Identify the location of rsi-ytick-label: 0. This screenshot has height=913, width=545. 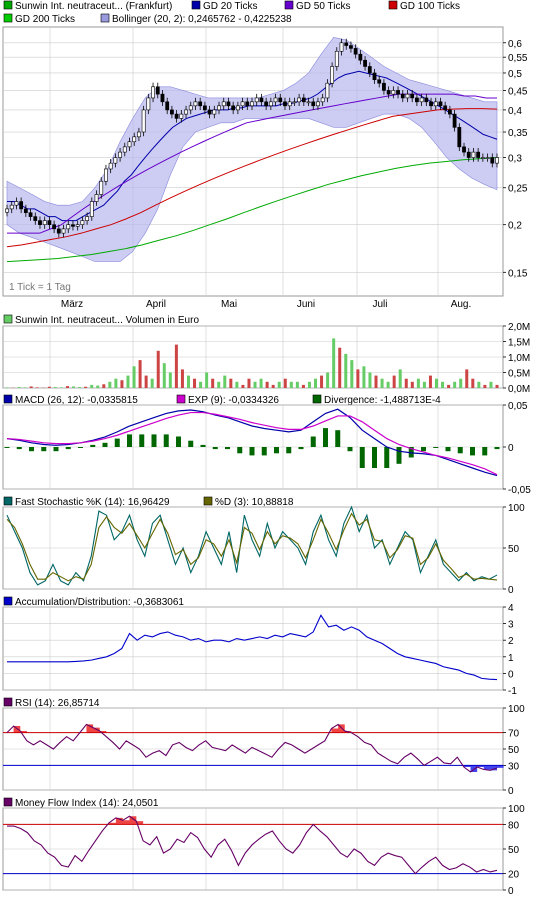
(511, 791).